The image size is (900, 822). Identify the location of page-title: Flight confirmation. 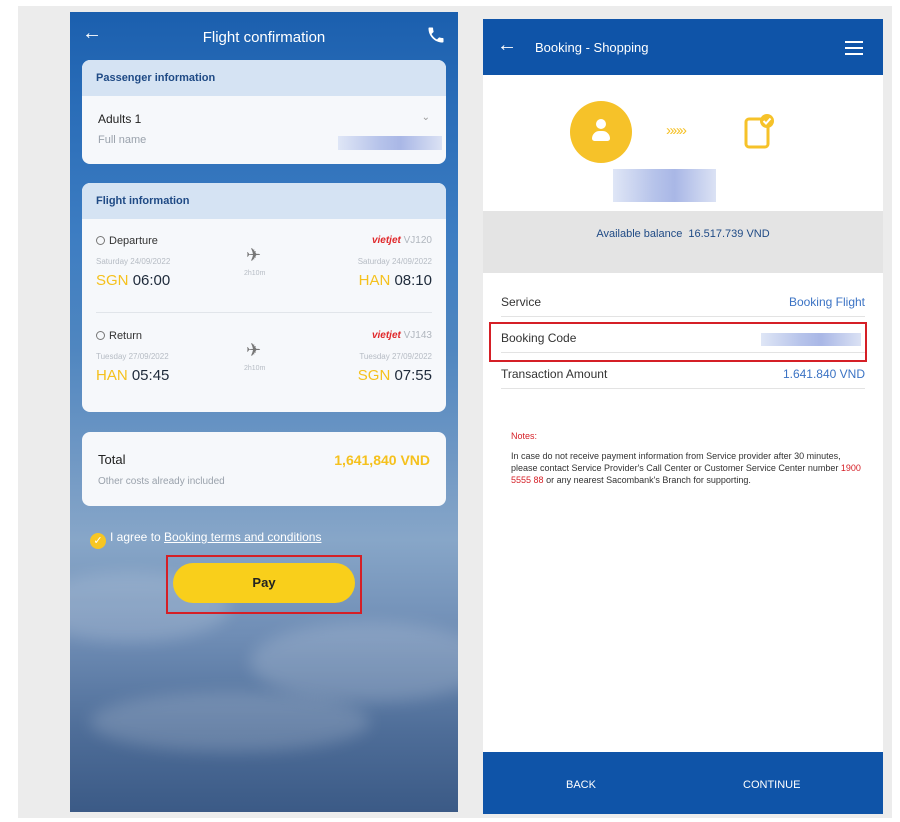
(264, 37).